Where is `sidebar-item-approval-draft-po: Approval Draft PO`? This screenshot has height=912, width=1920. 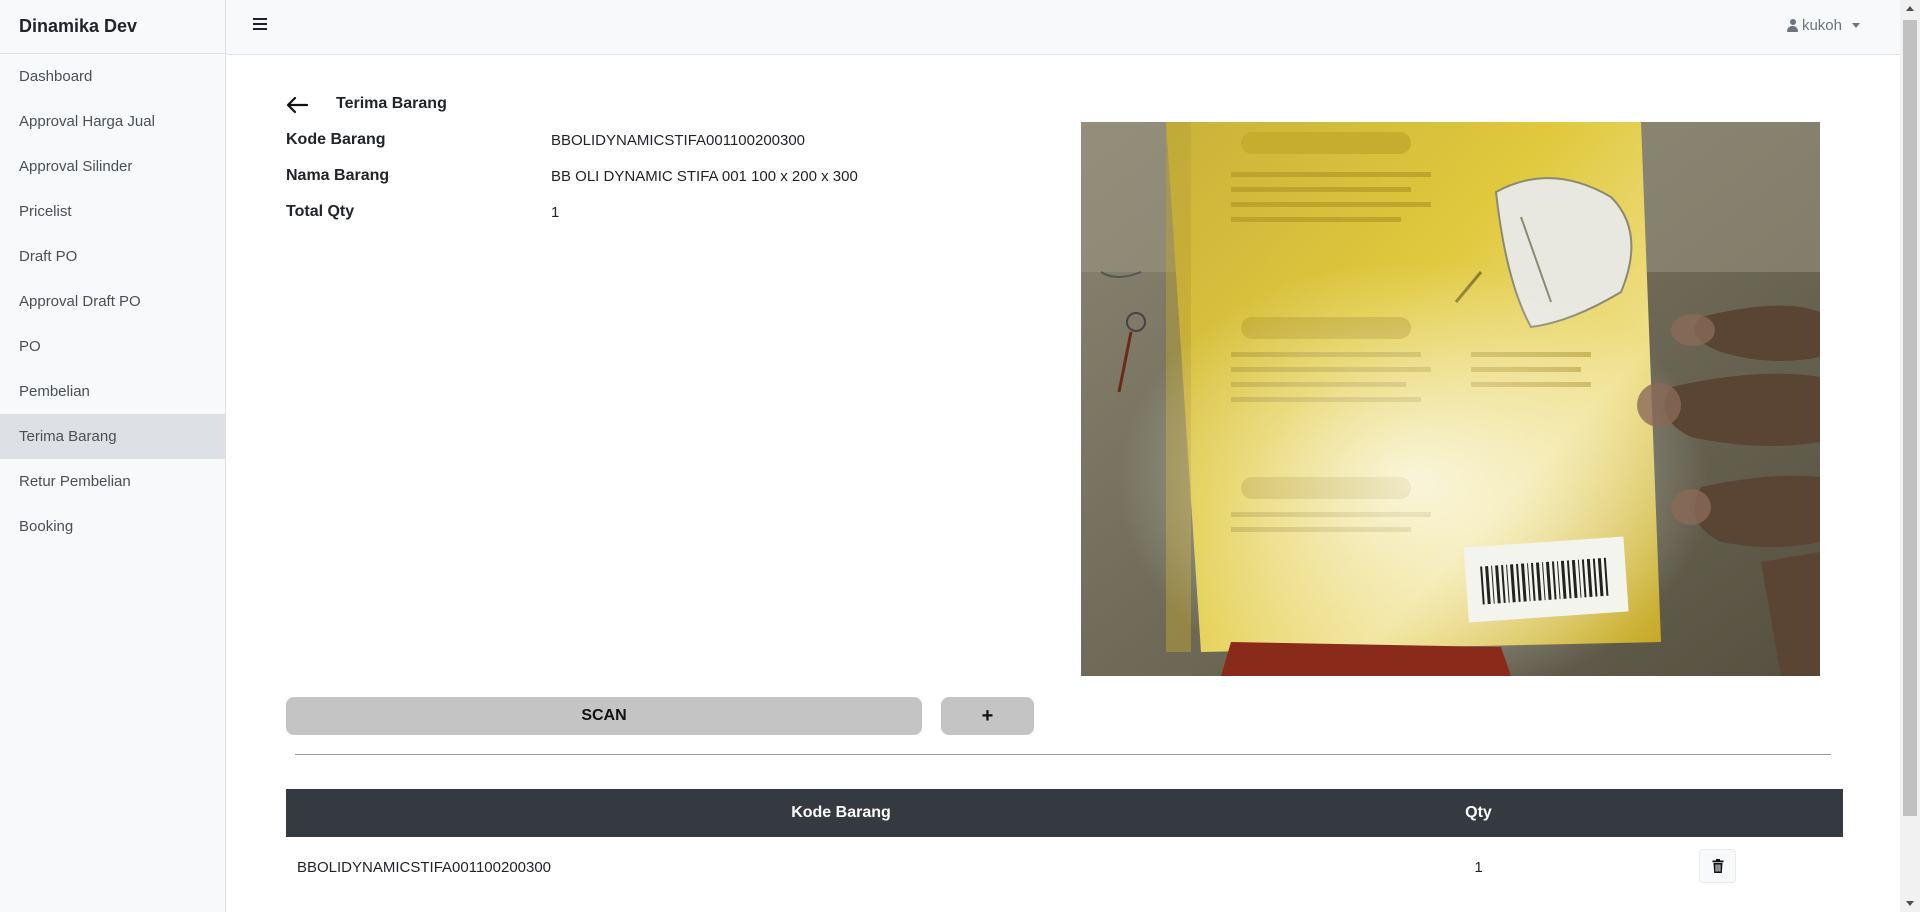
sidebar-item-approval-draft-po: Approval Draft PO is located at coordinates (112, 301).